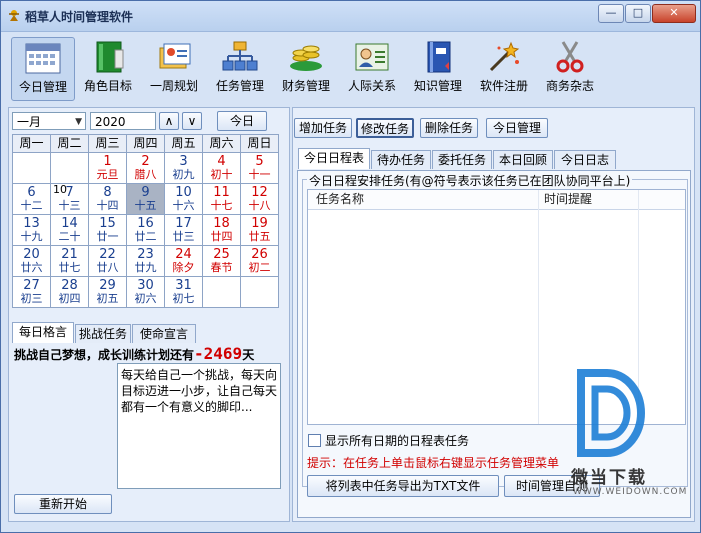 This screenshot has width=701, height=533. I want to click on calendar-day-cell: 10 十六, so click(183, 199).